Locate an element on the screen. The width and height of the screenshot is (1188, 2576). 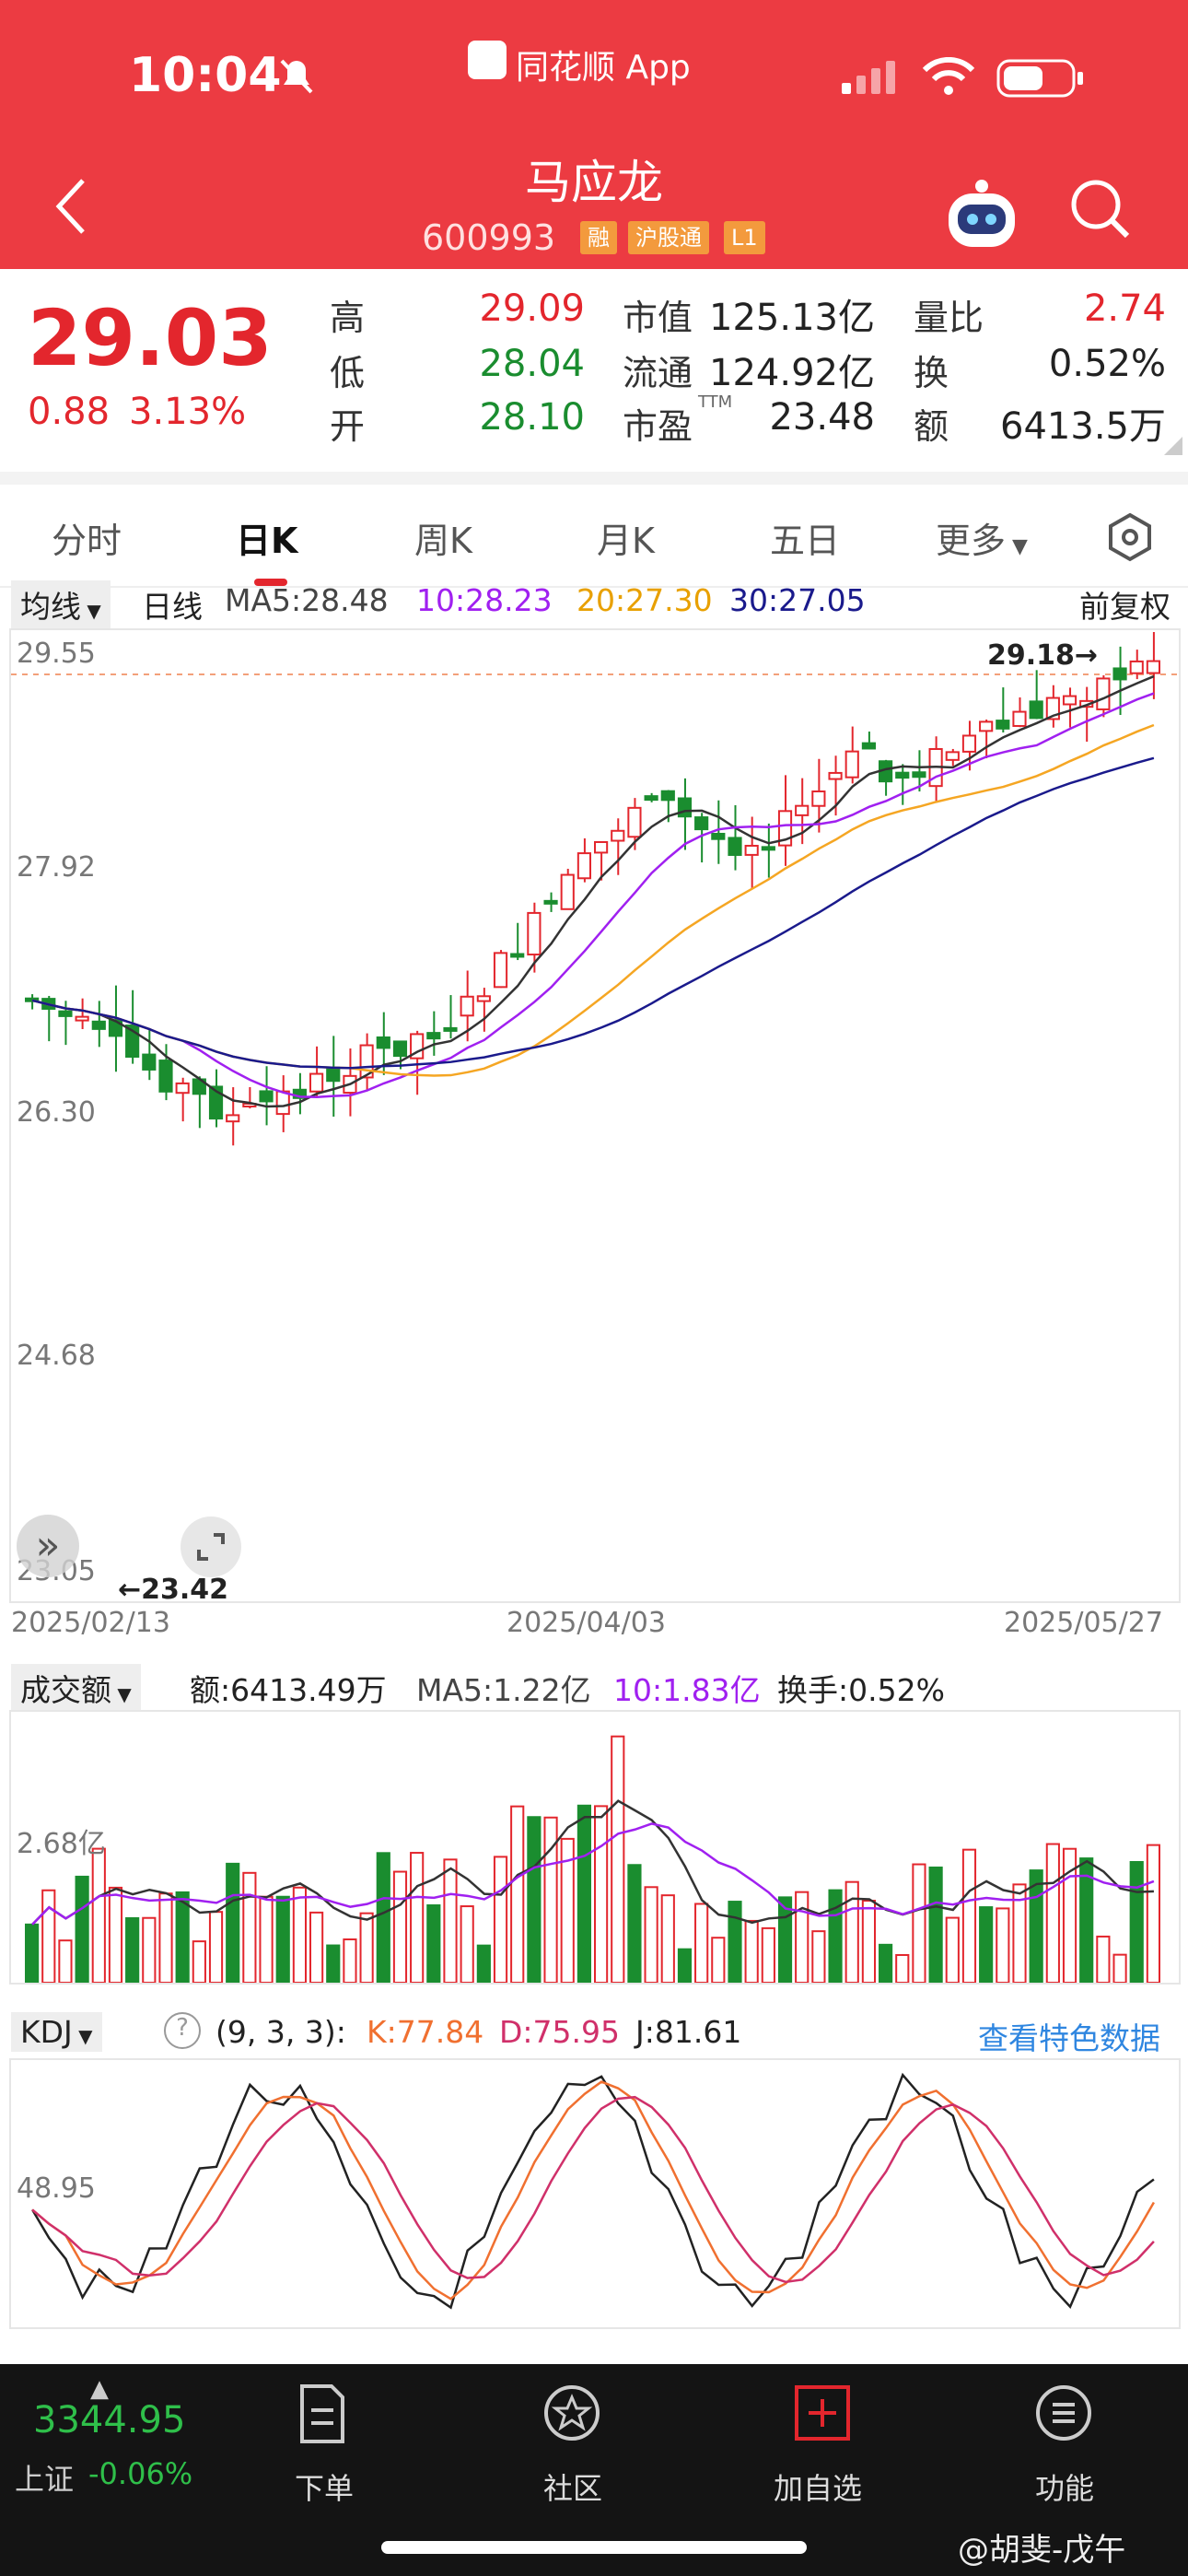
ma20-line is located at coordinates (593, 900).